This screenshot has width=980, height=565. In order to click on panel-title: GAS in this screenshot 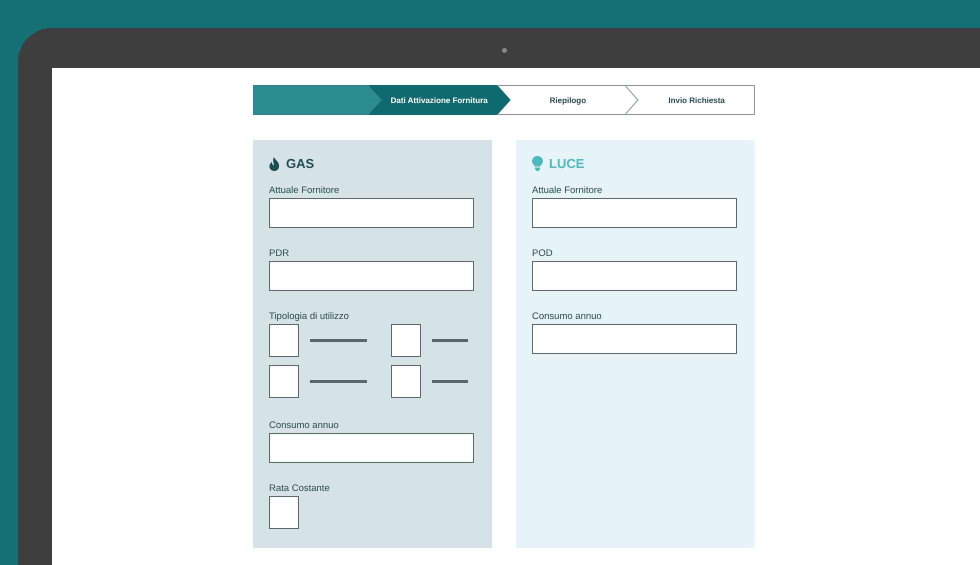, I will do `click(300, 163)`.